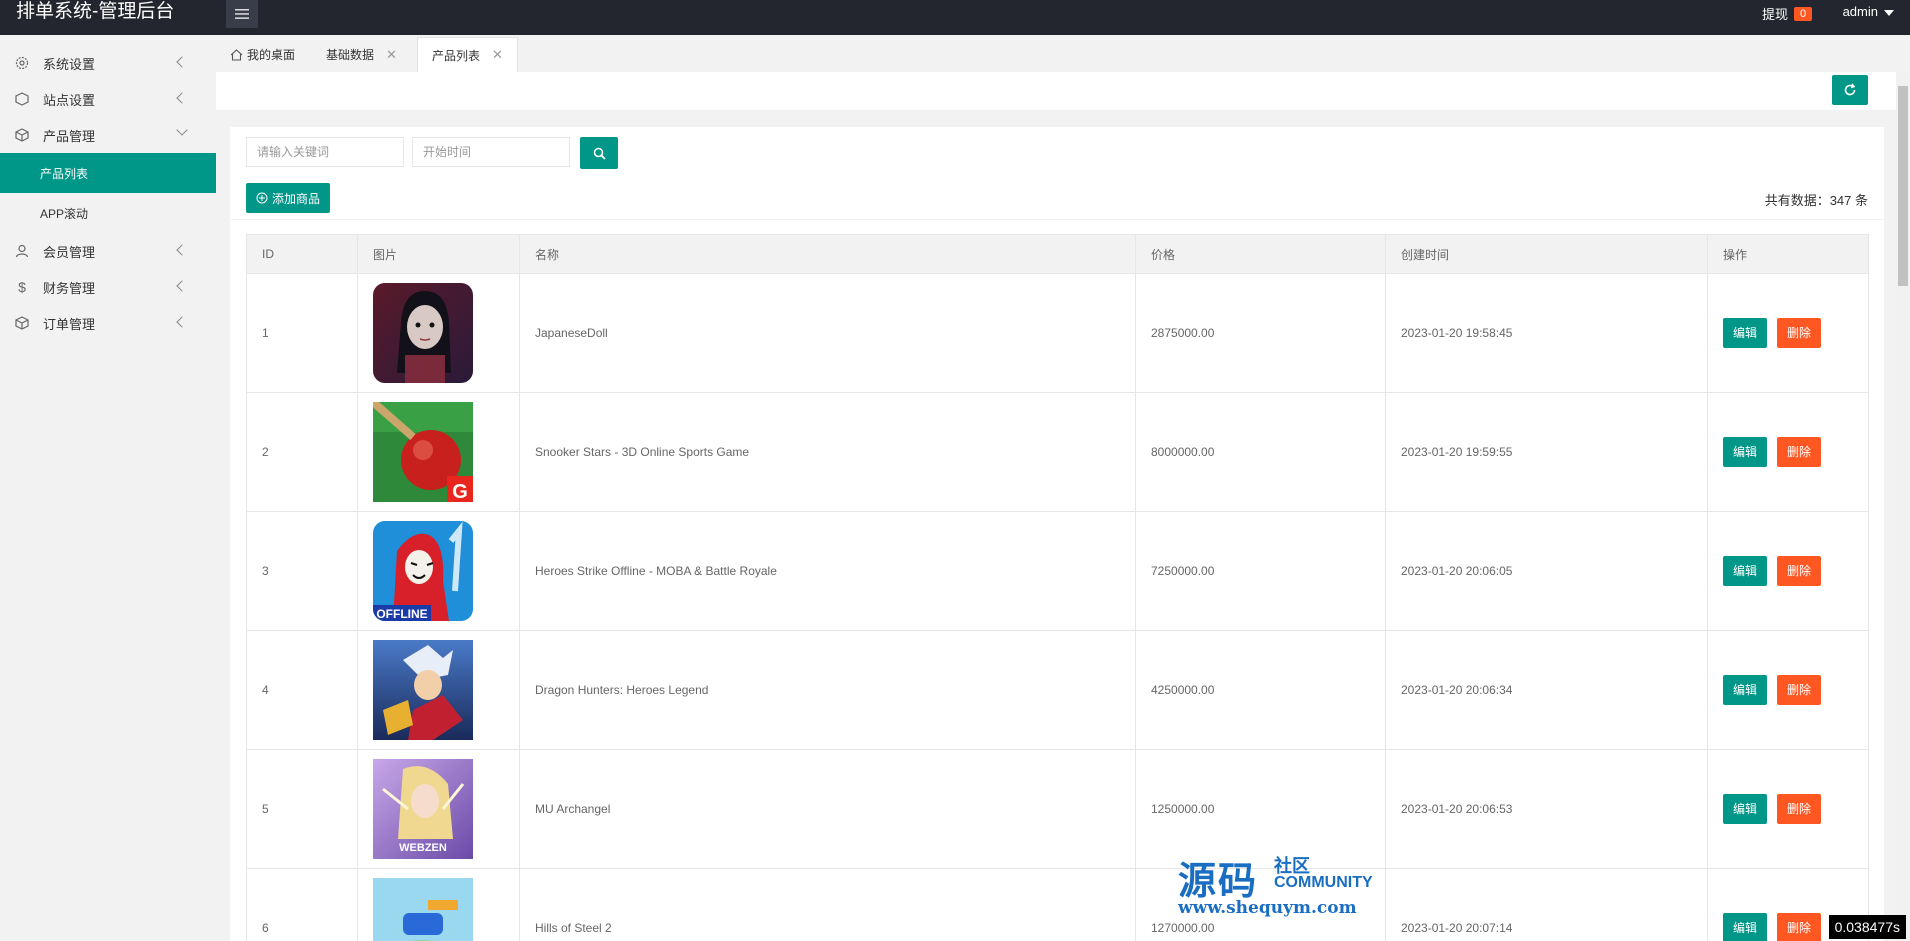  What do you see at coordinates (64, 173) in the screenshot?
I see `sidebar-subitem-label: 产品列表` at bounding box center [64, 173].